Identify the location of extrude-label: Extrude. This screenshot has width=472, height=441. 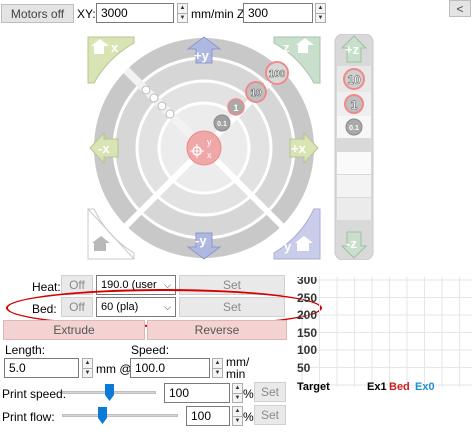
(74, 330).